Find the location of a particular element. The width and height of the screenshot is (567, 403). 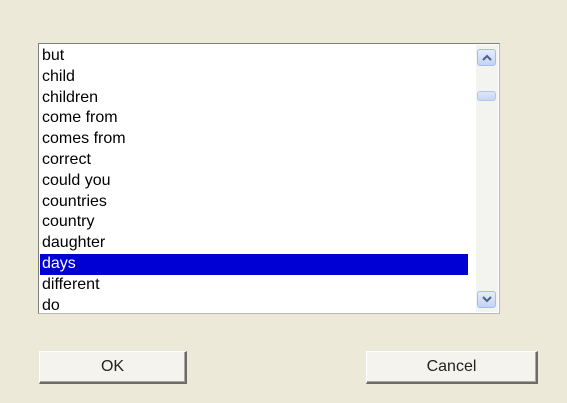

list-item: could you is located at coordinates (254, 181).